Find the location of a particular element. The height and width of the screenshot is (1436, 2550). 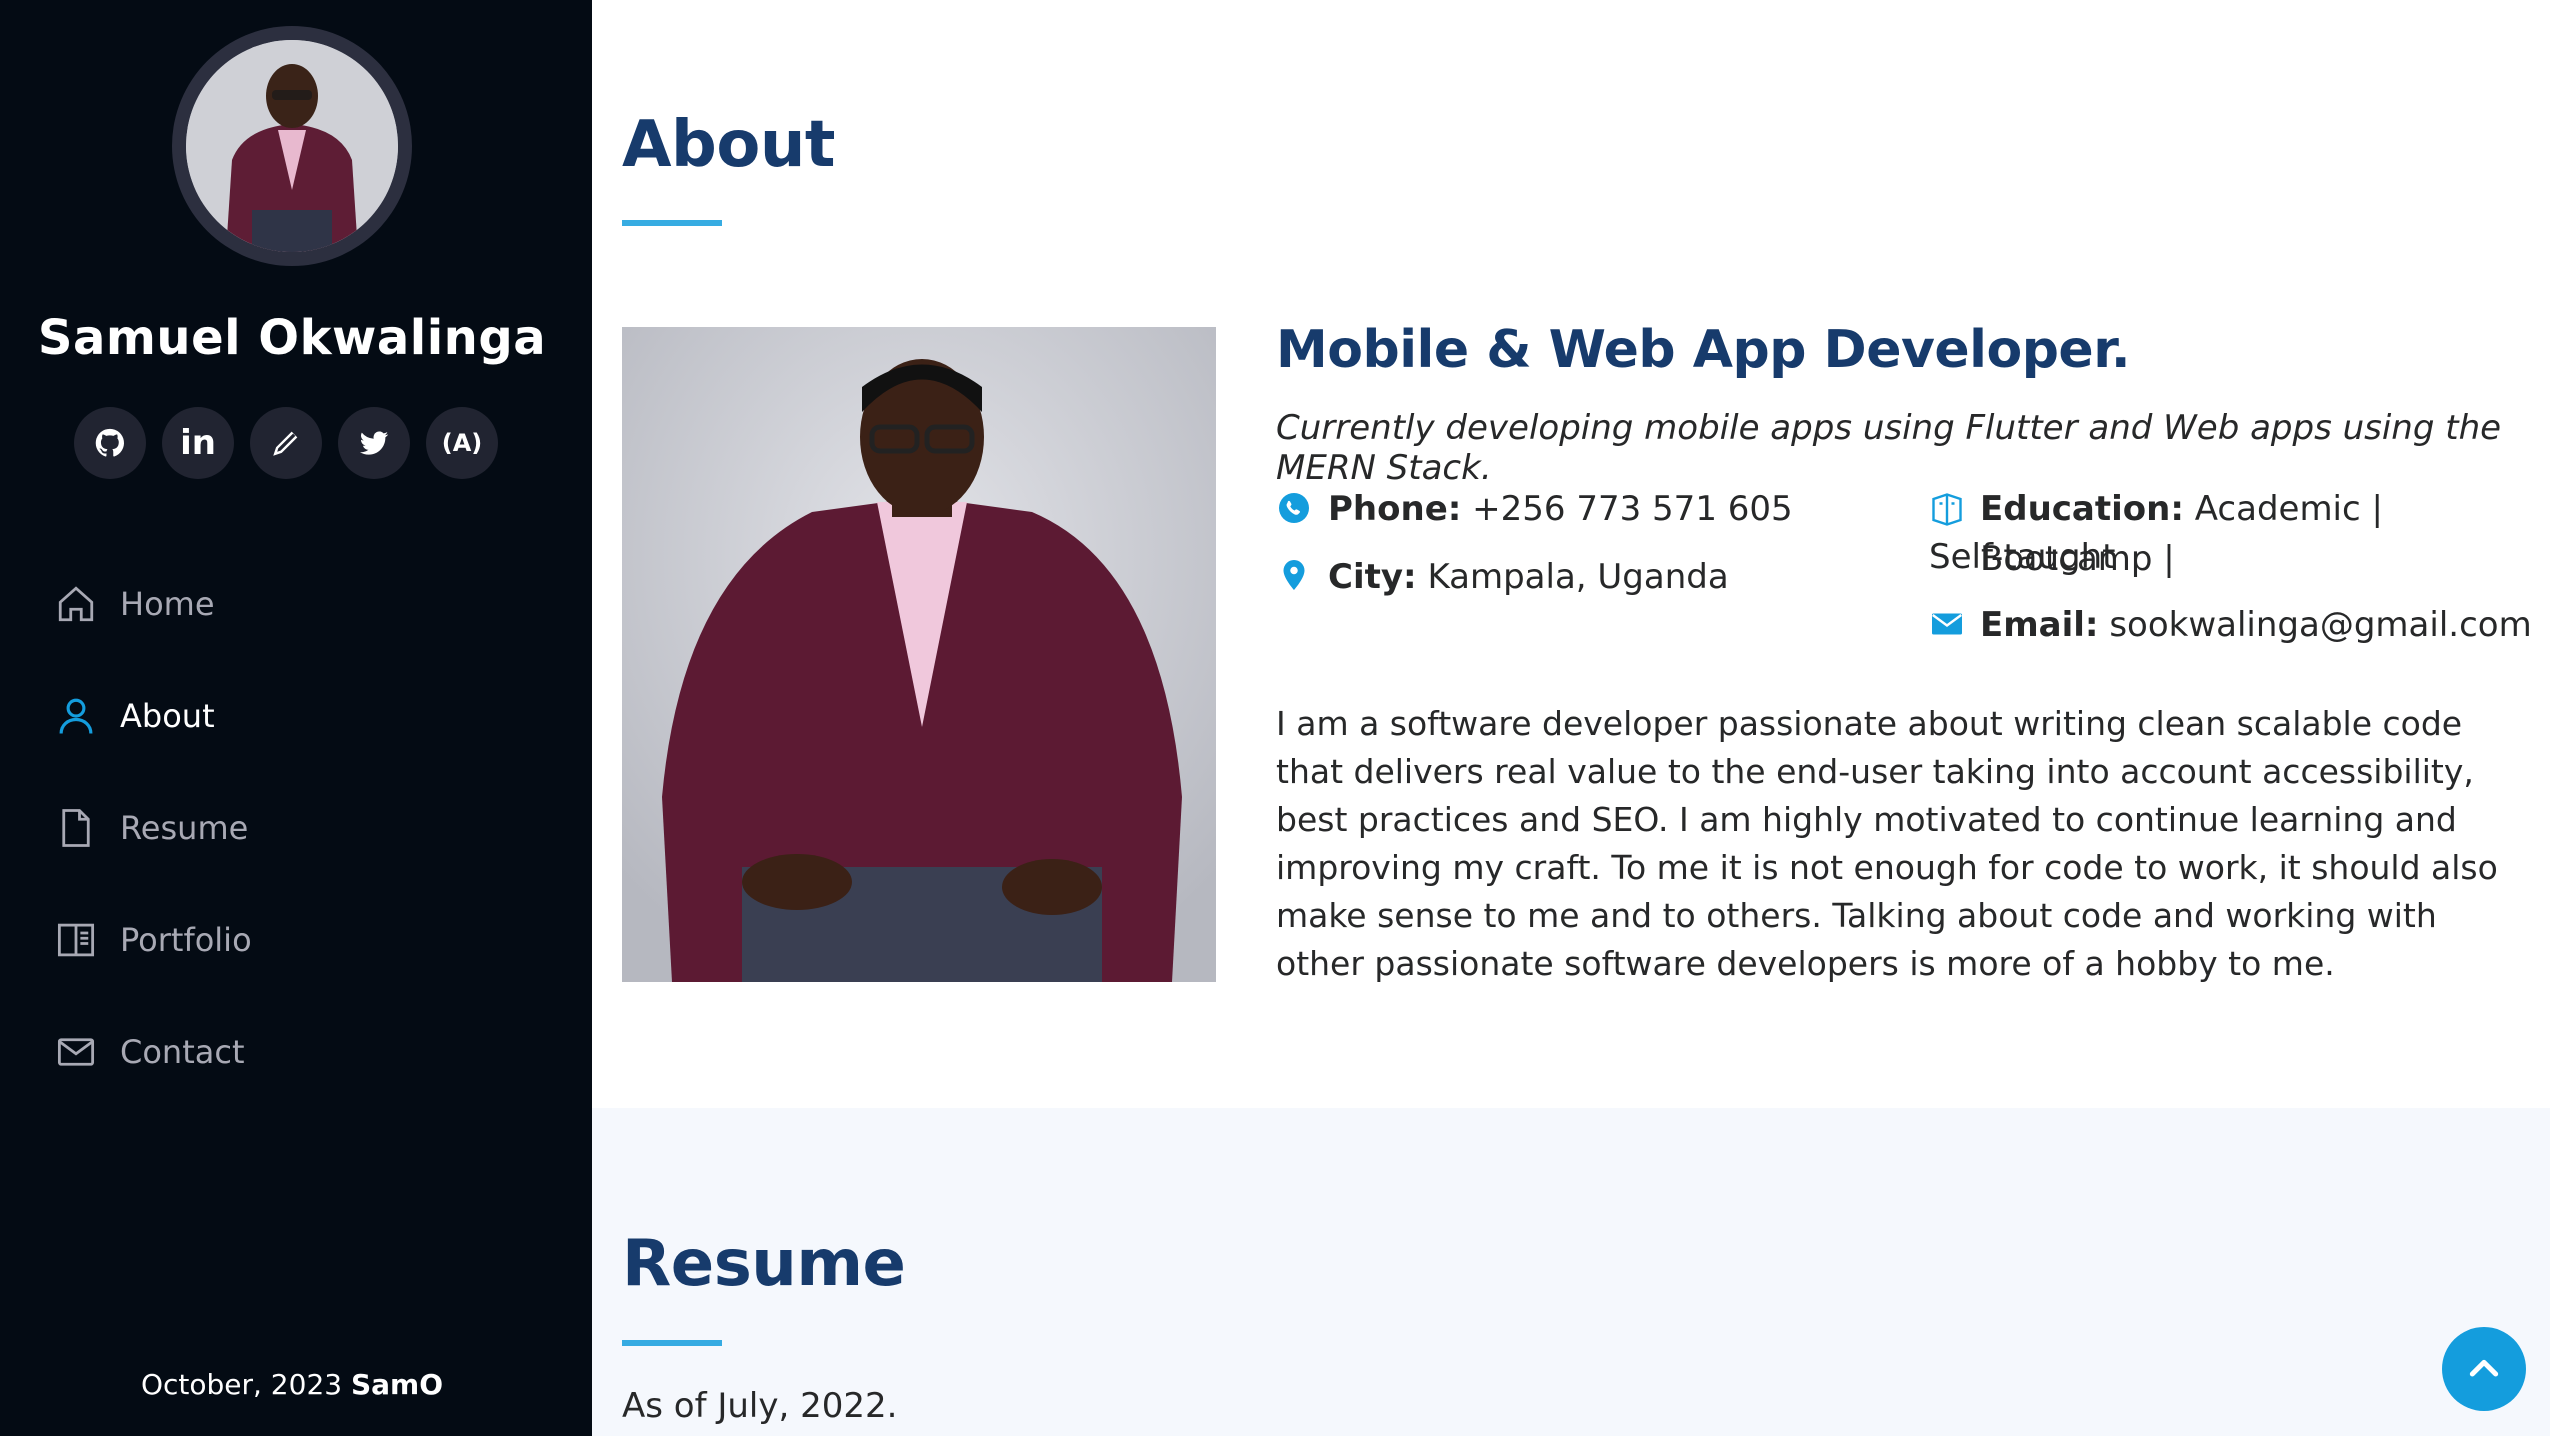

avatar is located at coordinates (292, 146).